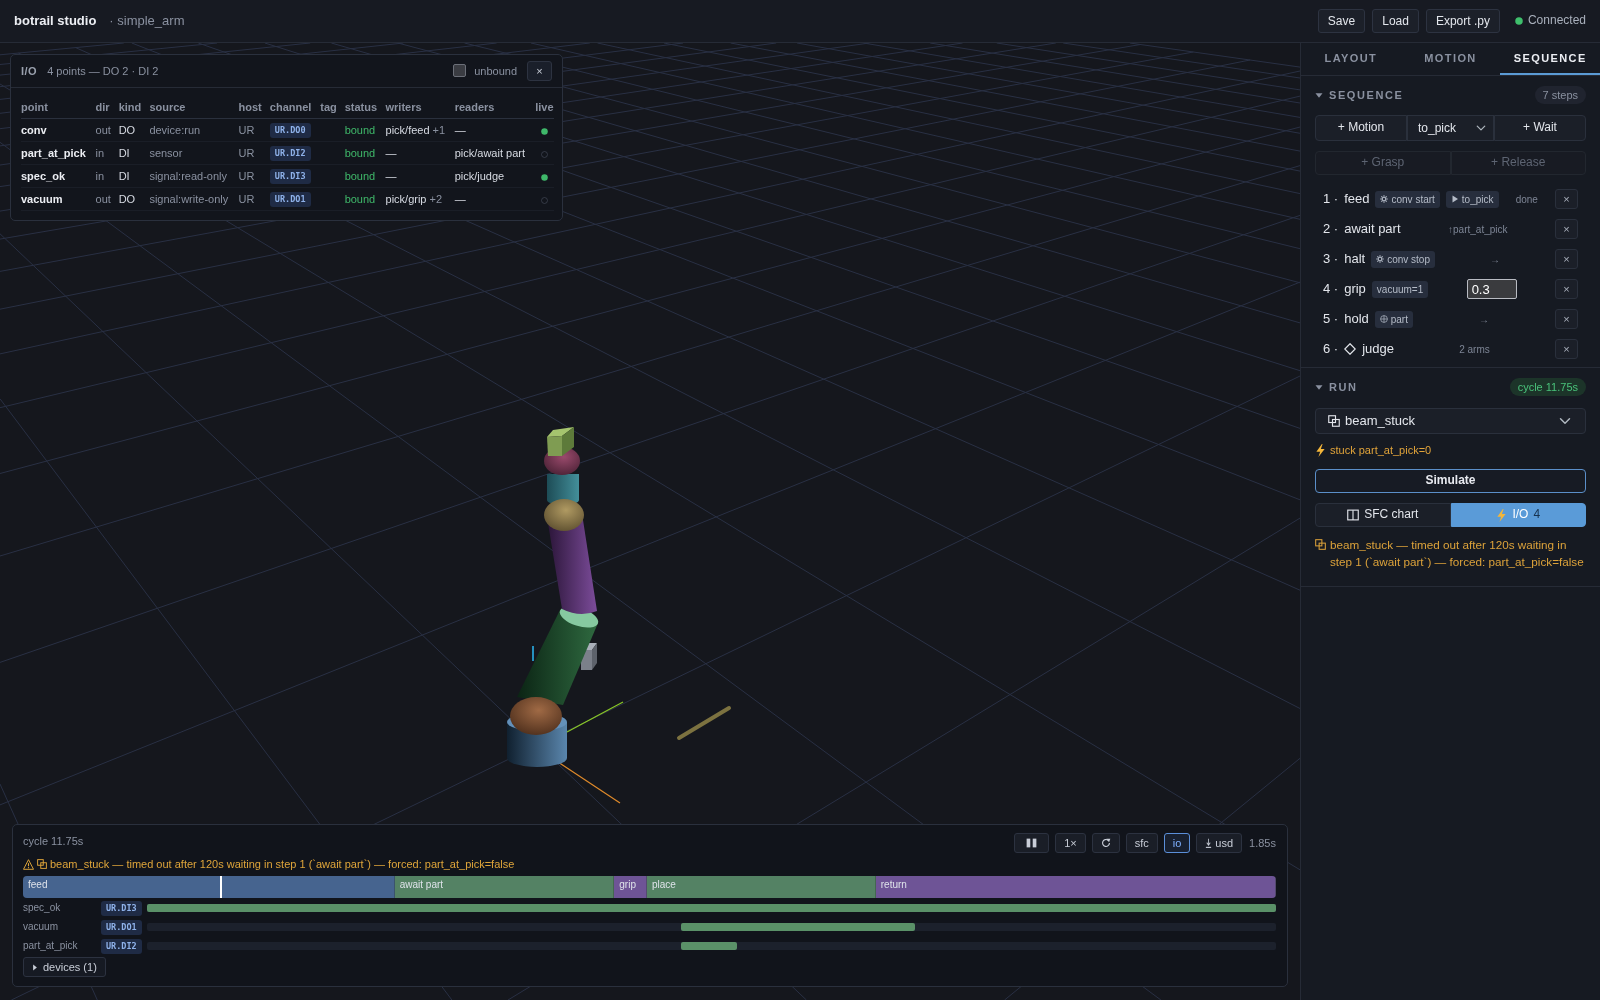 This screenshot has width=1600, height=1000. Describe the element at coordinates (1378, 349) in the screenshot. I see `step-name: judge` at that location.